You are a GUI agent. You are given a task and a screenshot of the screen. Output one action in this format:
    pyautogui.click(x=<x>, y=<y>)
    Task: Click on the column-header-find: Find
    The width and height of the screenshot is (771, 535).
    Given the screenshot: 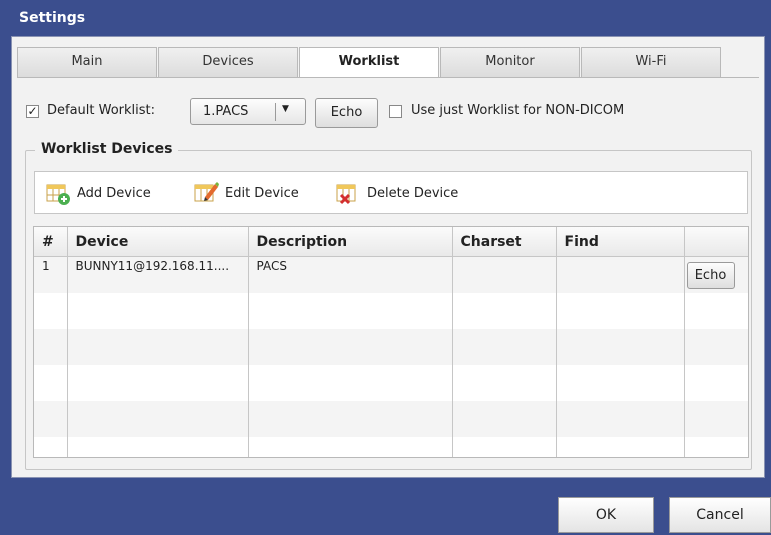 What is the action you would take?
    pyautogui.click(x=620, y=242)
    